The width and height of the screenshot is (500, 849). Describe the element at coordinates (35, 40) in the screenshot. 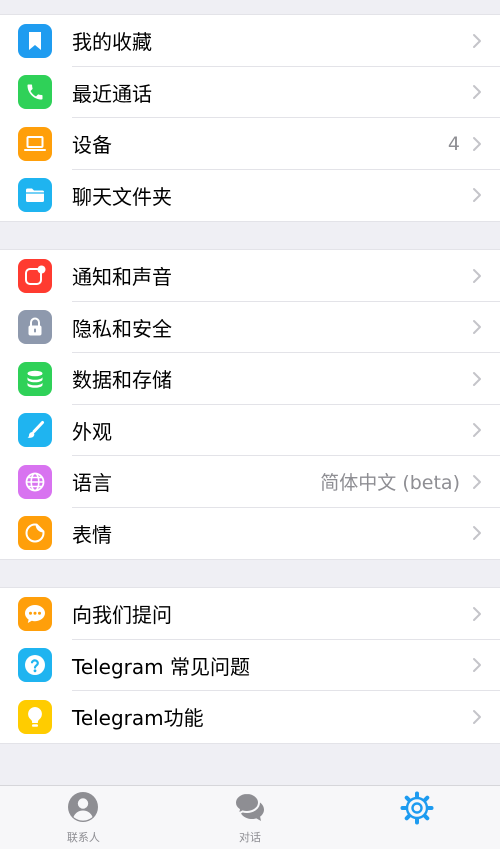

I see `bookmark-icon` at that location.